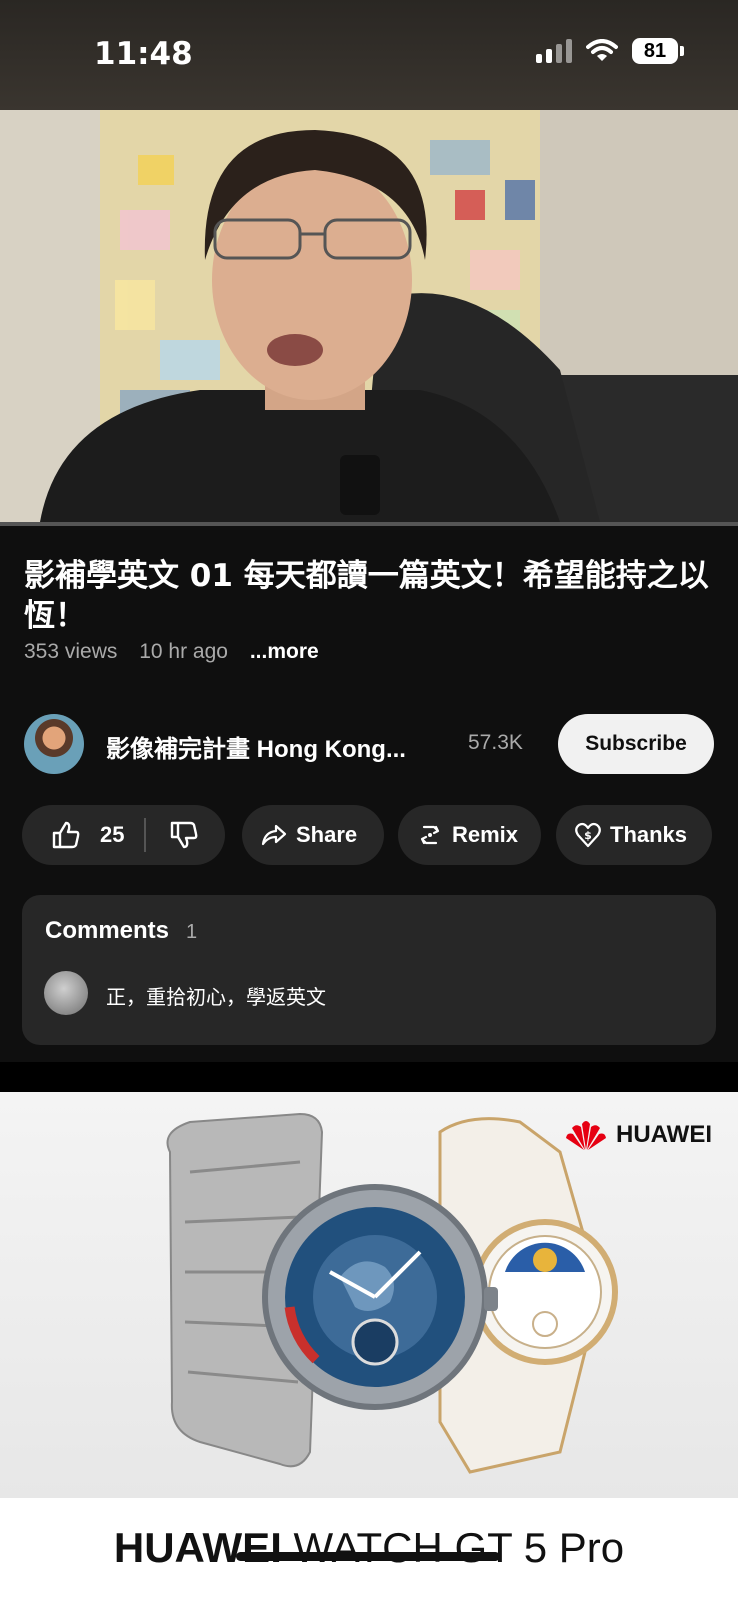 The height and width of the screenshot is (1600, 738). What do you see at coordinates (192, 932) in the screenshot?
I see `comments-count: 1` at bounding box center [192, 932].